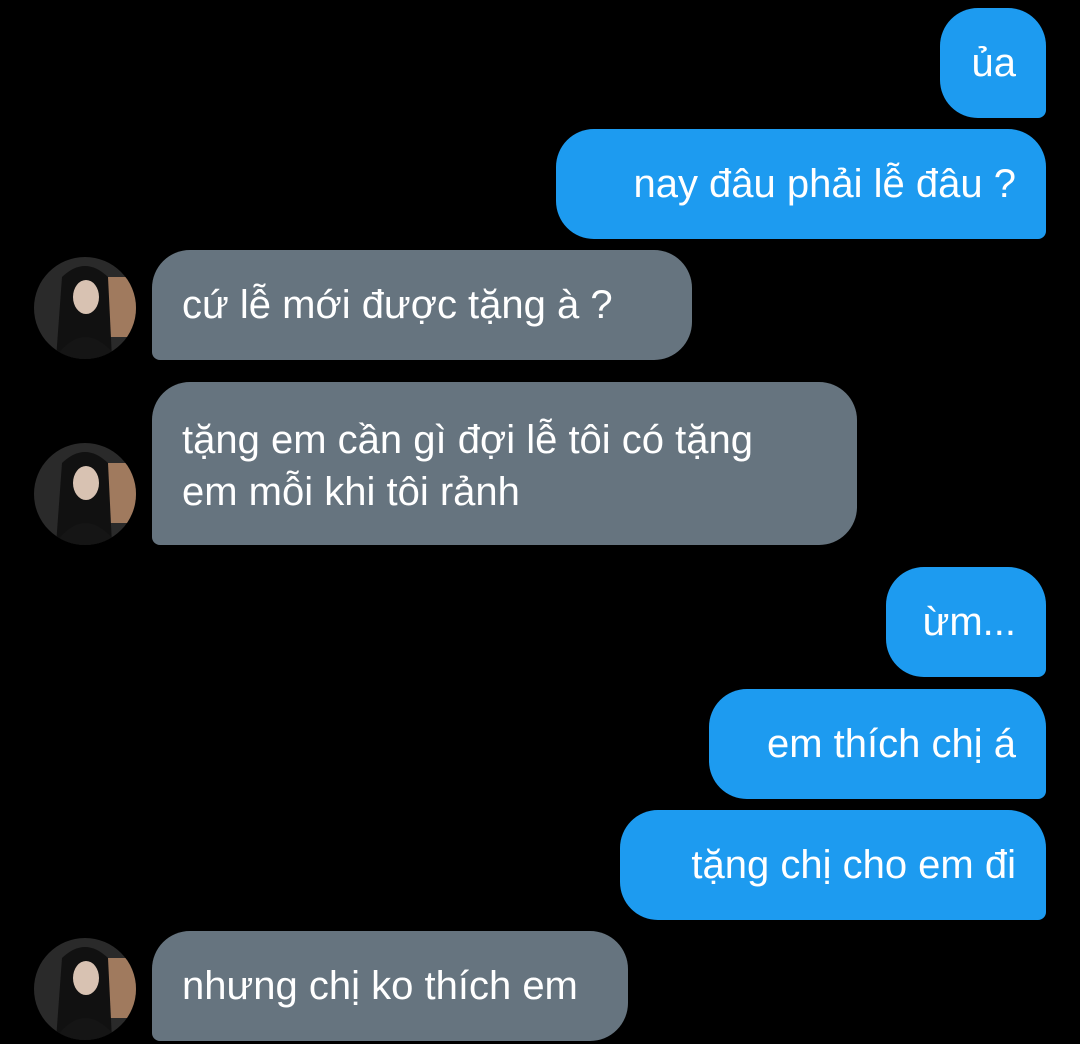  I want to click on message-text: cứ lễ mới được tặng à ?, so click(397, 305).